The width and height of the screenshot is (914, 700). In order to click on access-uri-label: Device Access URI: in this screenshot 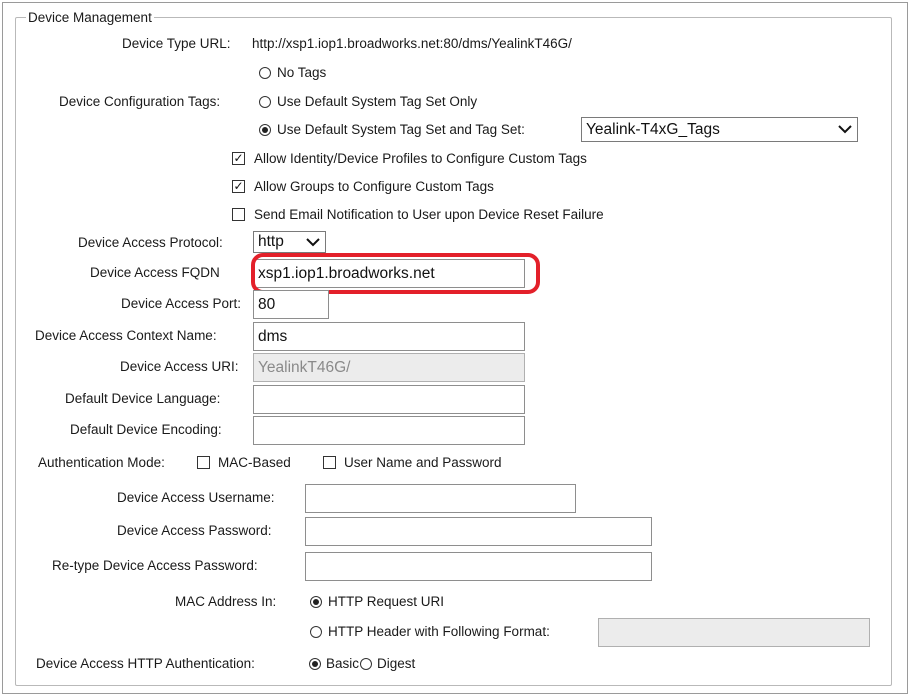, I will do `click(179, 366)`.